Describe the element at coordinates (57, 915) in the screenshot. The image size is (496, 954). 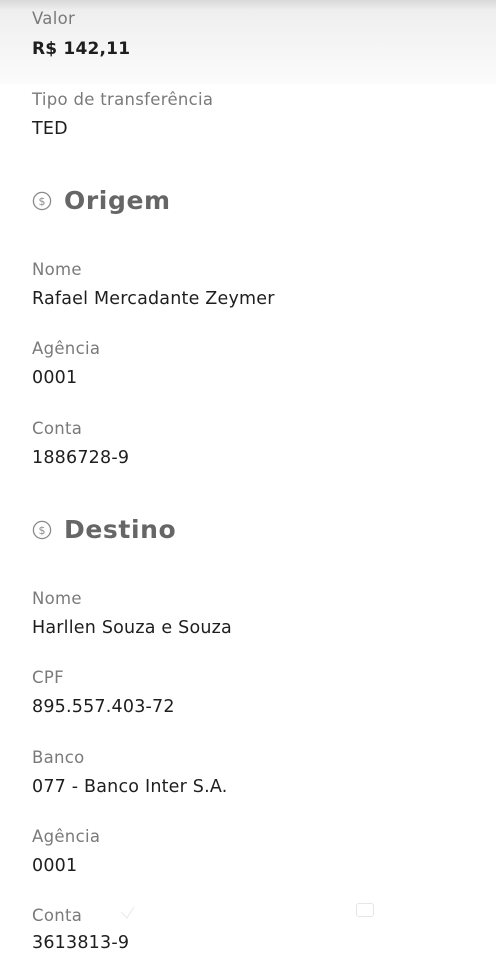
I see `destination-account-label: Conta` at that location.